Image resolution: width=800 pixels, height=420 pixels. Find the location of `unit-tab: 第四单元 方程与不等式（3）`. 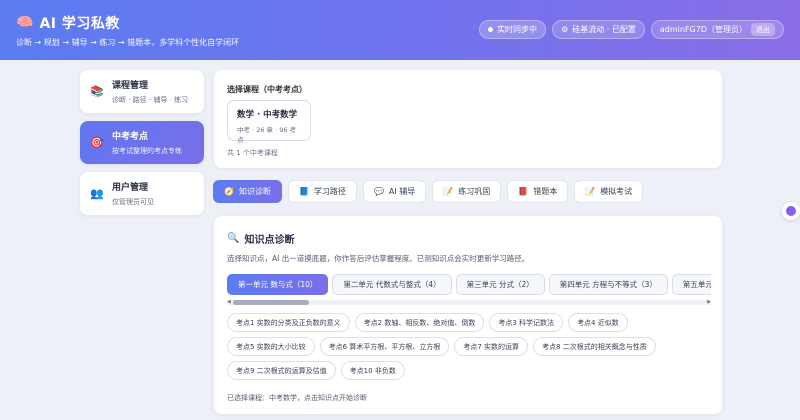

unit-tab: 第四单元 方程与不等式（3） is located at coordinates (608, 284).